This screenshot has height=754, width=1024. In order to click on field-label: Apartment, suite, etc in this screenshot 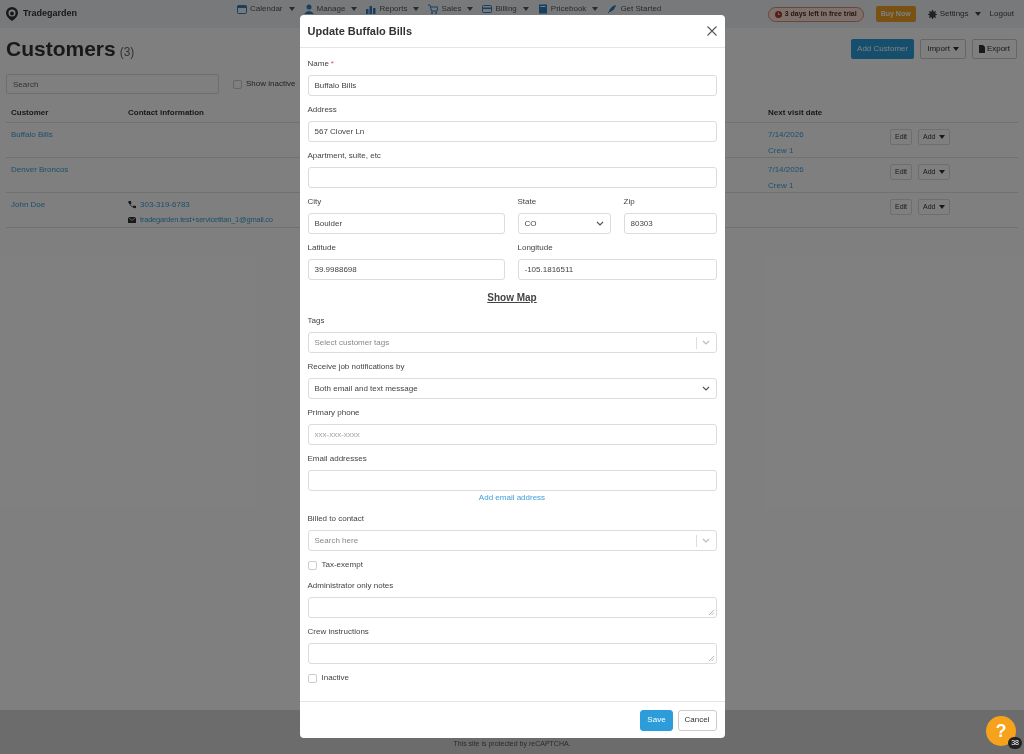, I will do `click(344, 156)`.